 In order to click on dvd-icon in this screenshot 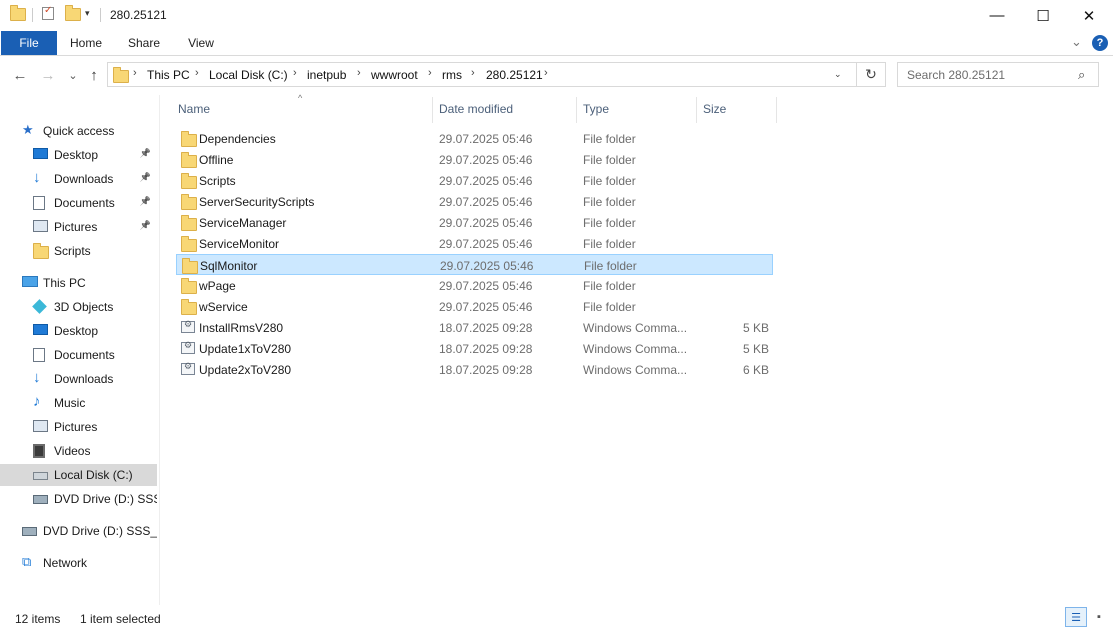, I will do `click(30, 531)`.